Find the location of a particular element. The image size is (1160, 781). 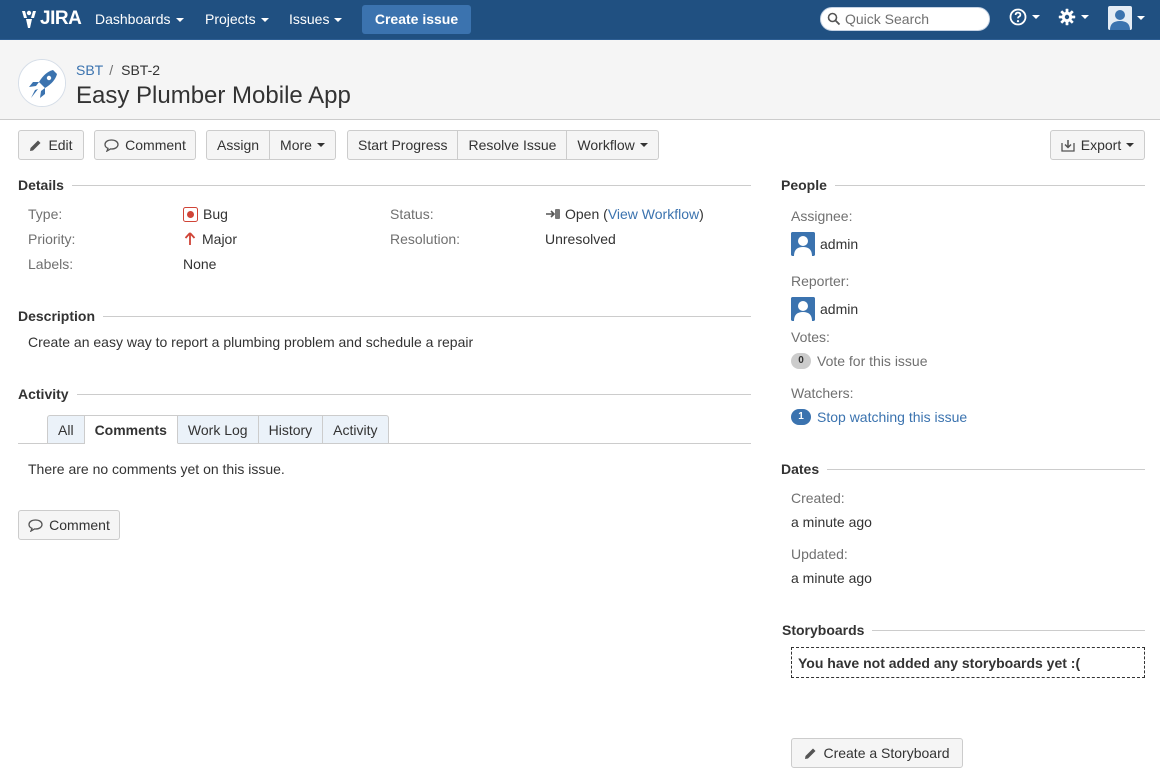

help-menu is located at coordinates (1024, 17).